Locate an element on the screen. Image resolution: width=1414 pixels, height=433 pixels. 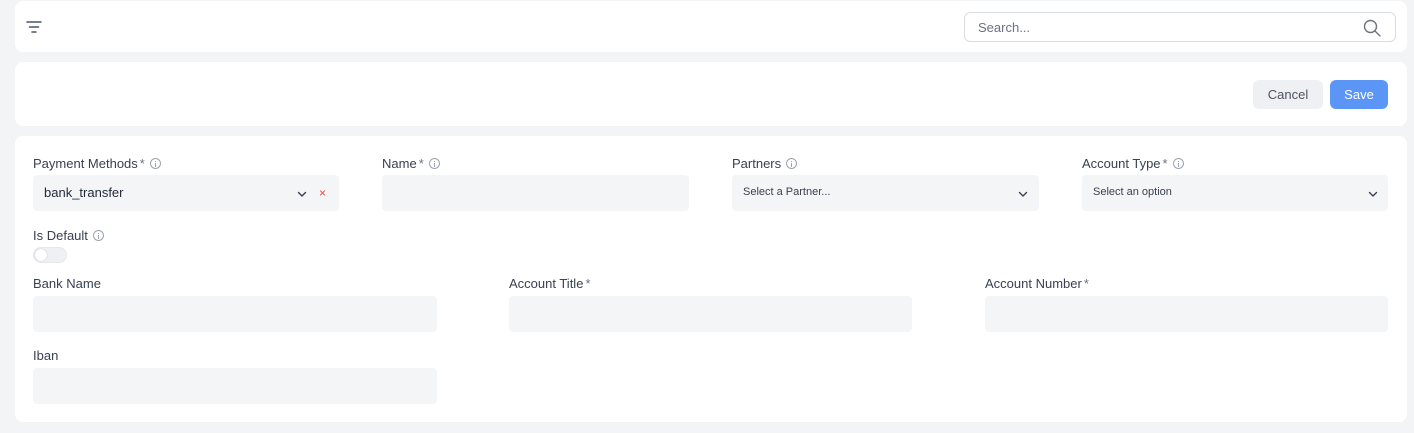
toggle-knob is located at coordinates (41, 255).